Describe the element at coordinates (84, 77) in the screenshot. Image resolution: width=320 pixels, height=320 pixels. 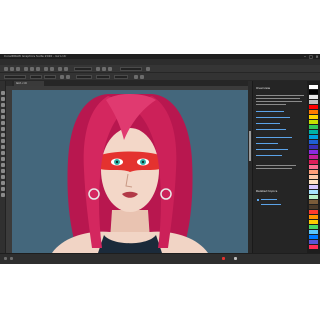
I see `units-field` at that location.